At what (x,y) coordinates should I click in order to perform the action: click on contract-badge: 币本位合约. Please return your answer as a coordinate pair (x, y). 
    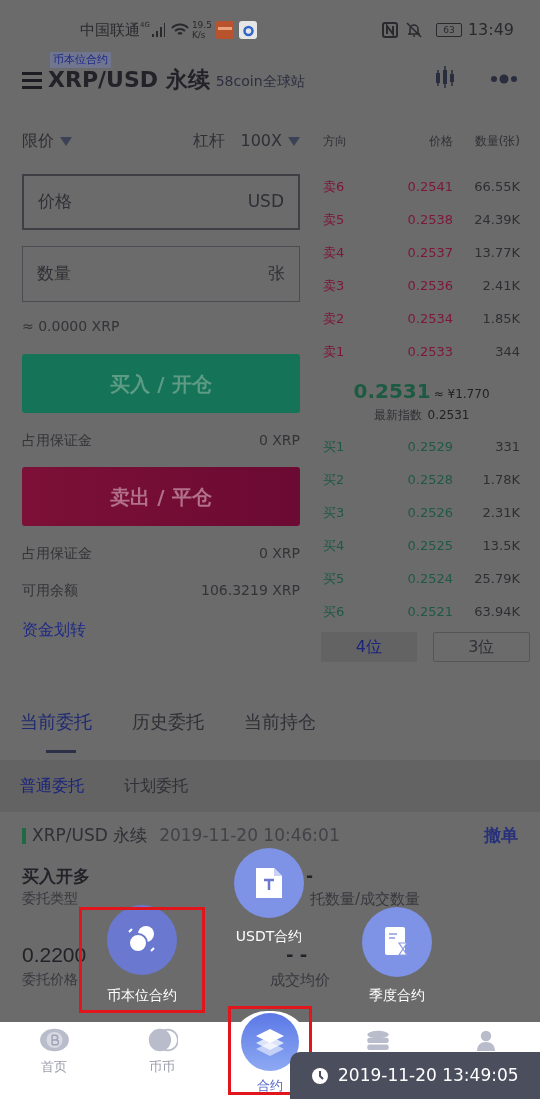
    Looking at the image, I should click on (80, 60).